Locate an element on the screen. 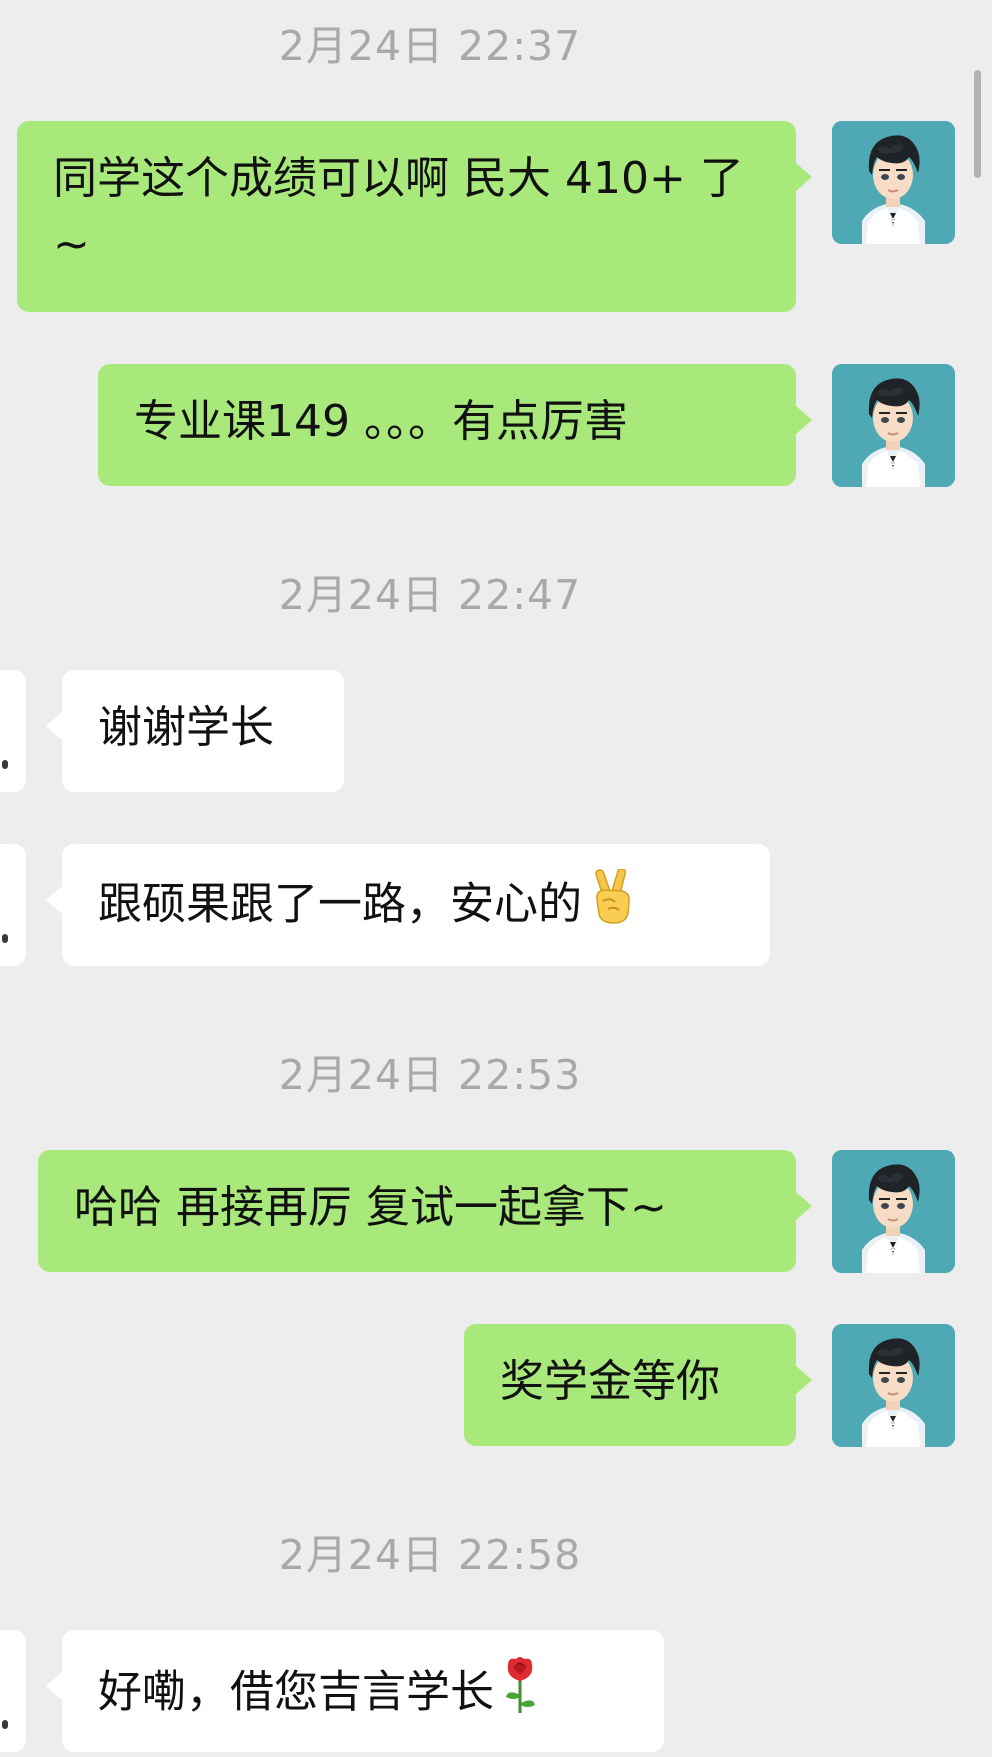 This screenshot has width=992, height=1757. message-text: 专业课149 。。。有点厉害 is located at coordinates (381, 421).